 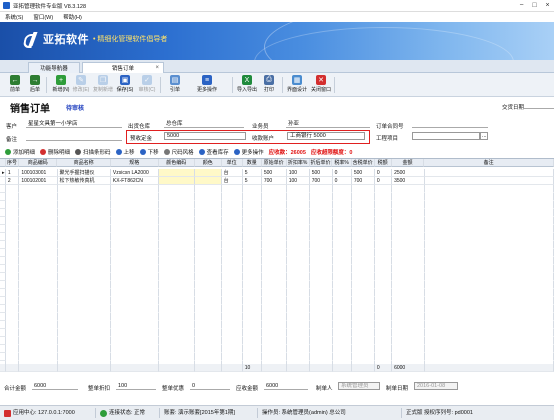 I want to click on table-cell: 2, so click(x=12, y=181).